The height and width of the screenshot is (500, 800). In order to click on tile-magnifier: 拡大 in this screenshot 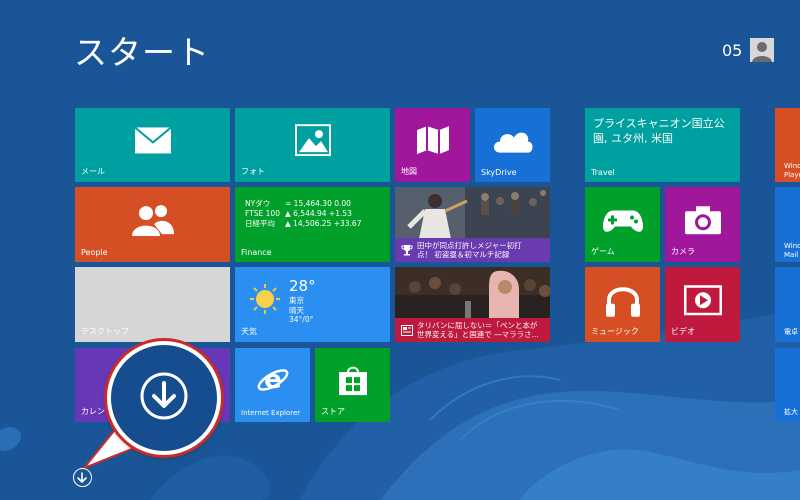, I will do `click(787, 385)`.